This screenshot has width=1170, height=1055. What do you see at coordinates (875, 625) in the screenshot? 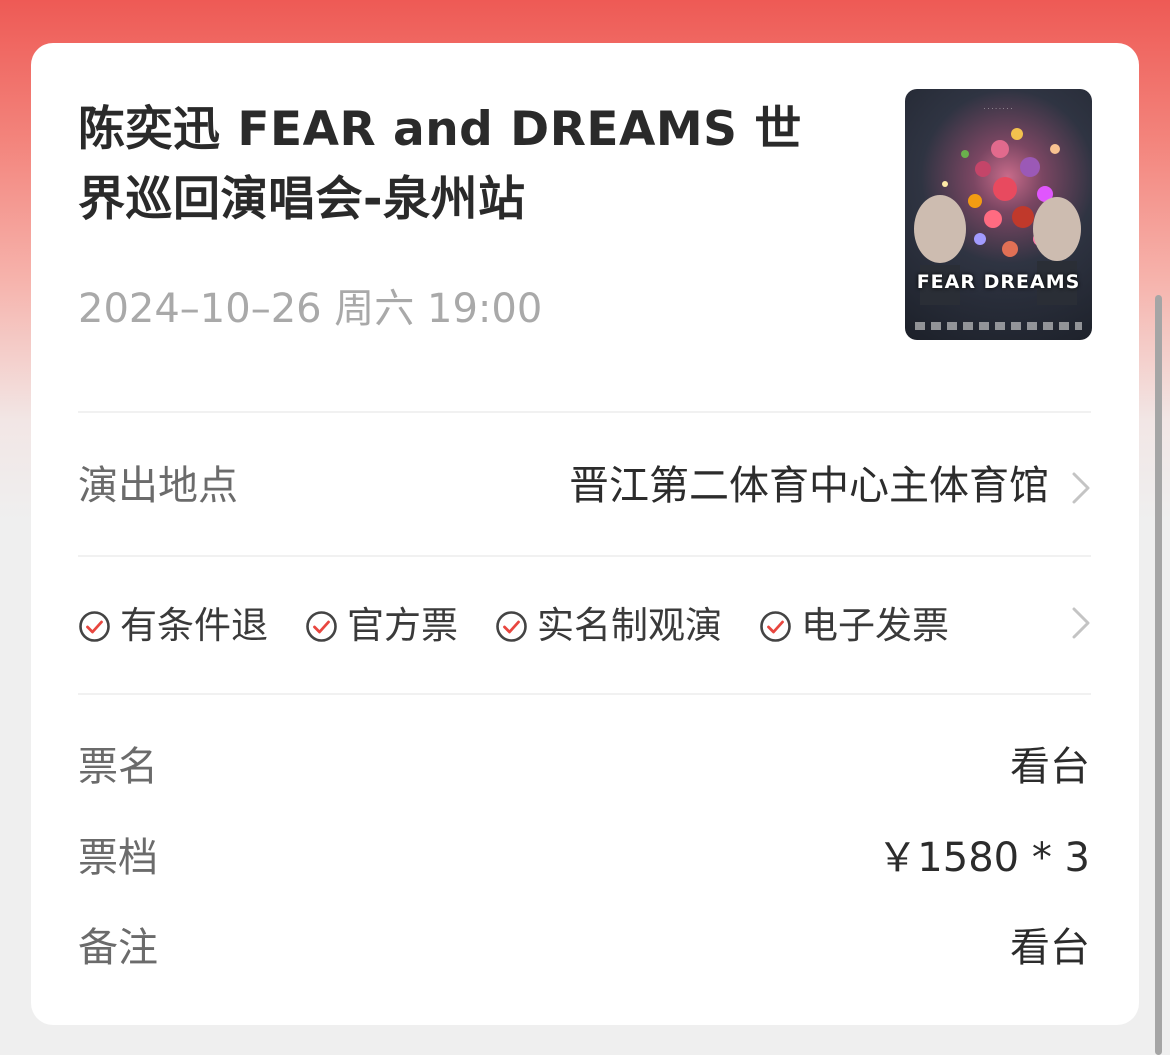
I see `tag-label: 电子发票` at bounding box center [875, 625].